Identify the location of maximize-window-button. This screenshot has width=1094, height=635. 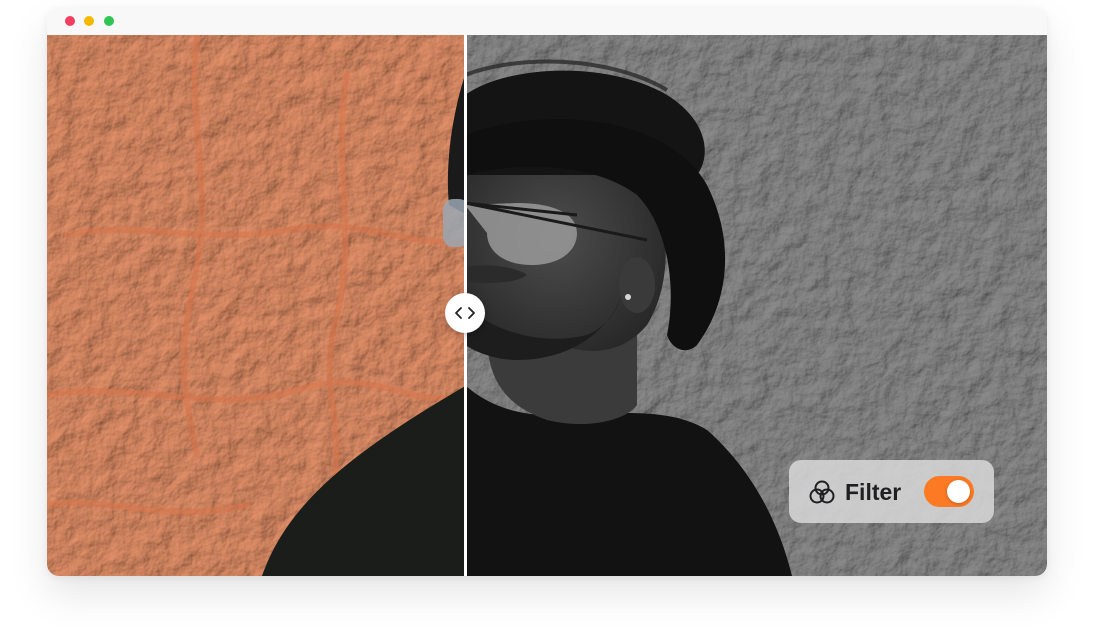
(109, 21).